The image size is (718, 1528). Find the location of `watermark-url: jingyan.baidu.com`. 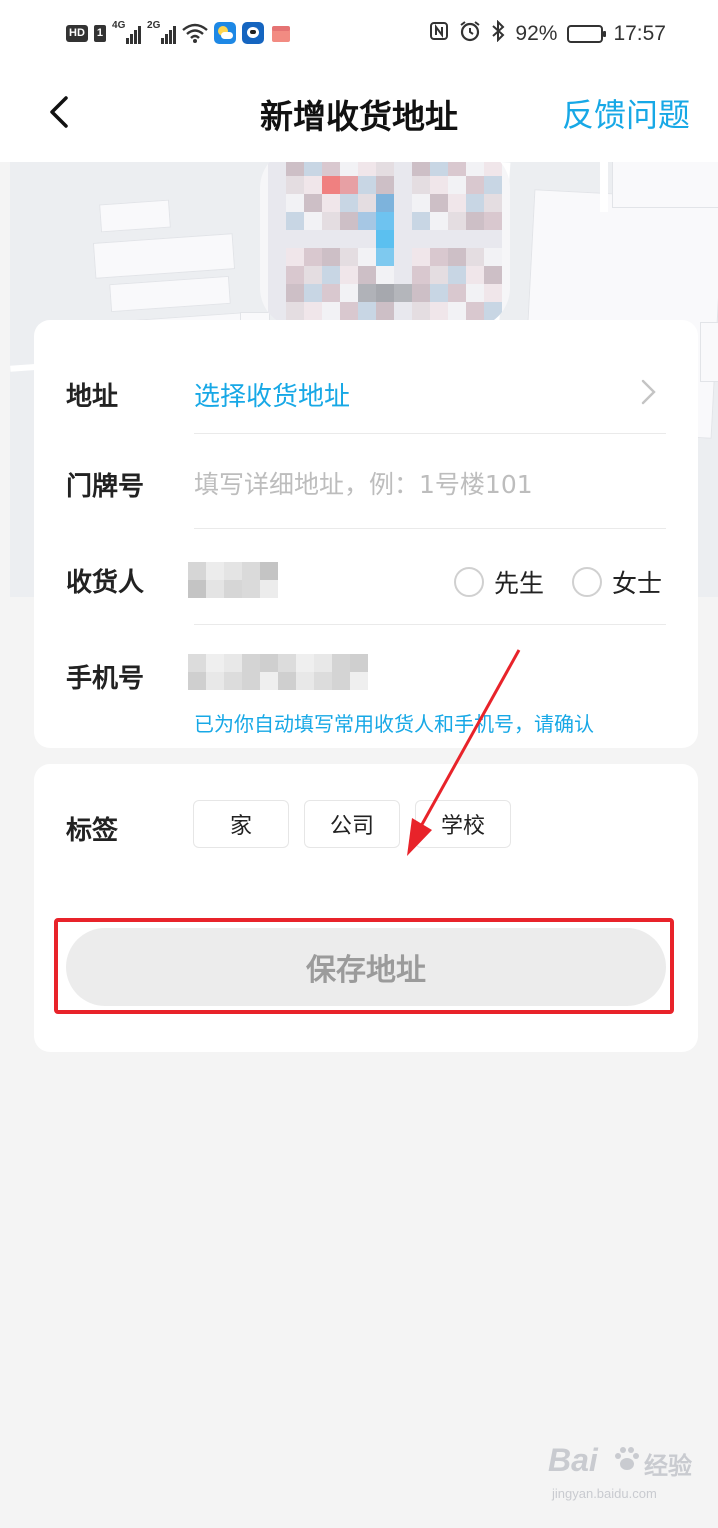

watermark-url: jingyan.baidu.com is located at coordinates (604, 1493).